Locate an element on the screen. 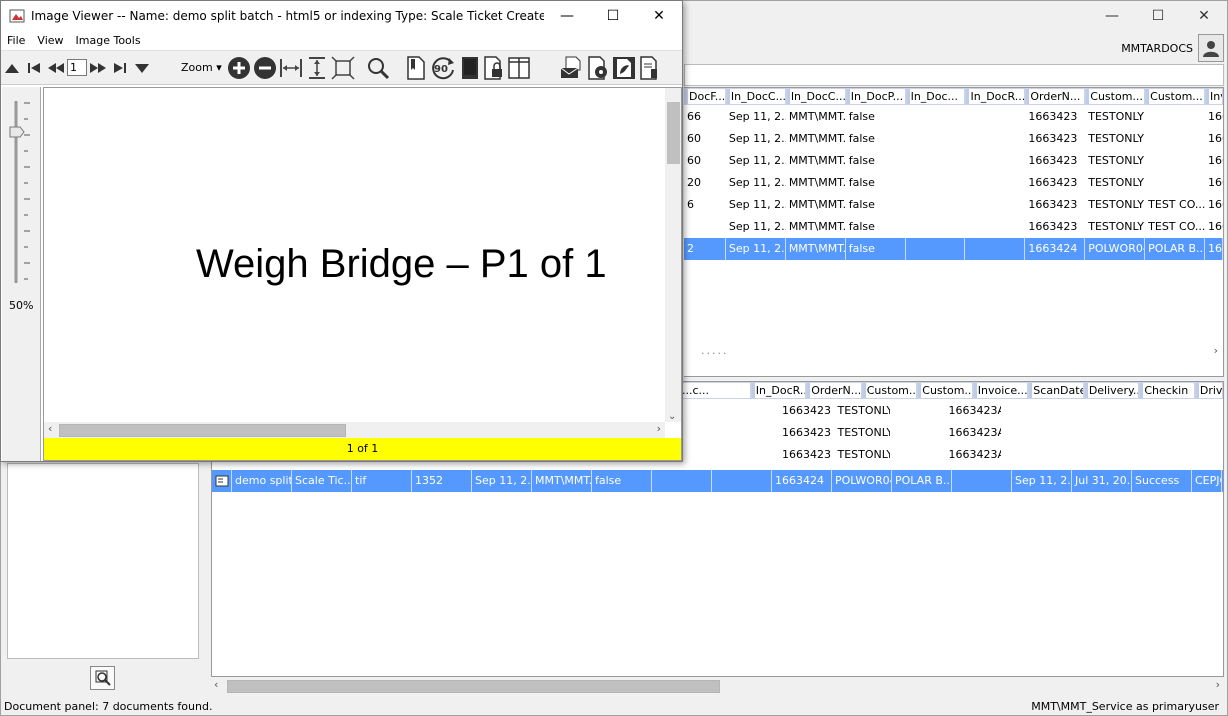 This screenshot has height=716, width=1228. canvas-vscrollbar: ⌄ is located at coordinates (673, 255).